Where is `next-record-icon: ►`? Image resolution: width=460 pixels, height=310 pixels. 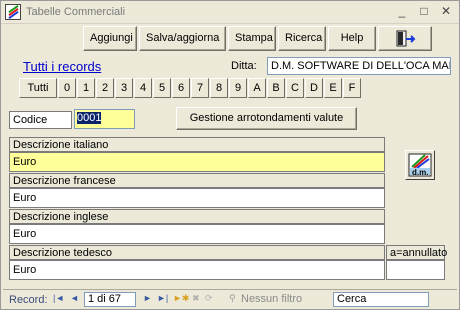 next-record-icon: ► is located at coordinates (147, 298).